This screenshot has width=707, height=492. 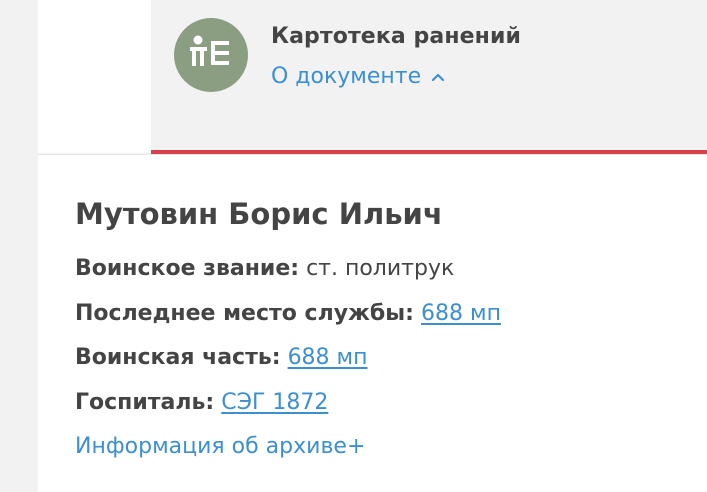 What do you see at coordinates (461, 313) in the screenshot?
I see `last-service-link: 688 мп` at bounding box center [461, 313].